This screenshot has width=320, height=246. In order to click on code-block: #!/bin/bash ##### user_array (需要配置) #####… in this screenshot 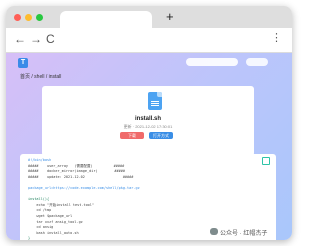, I will do `click(84, 199)`.